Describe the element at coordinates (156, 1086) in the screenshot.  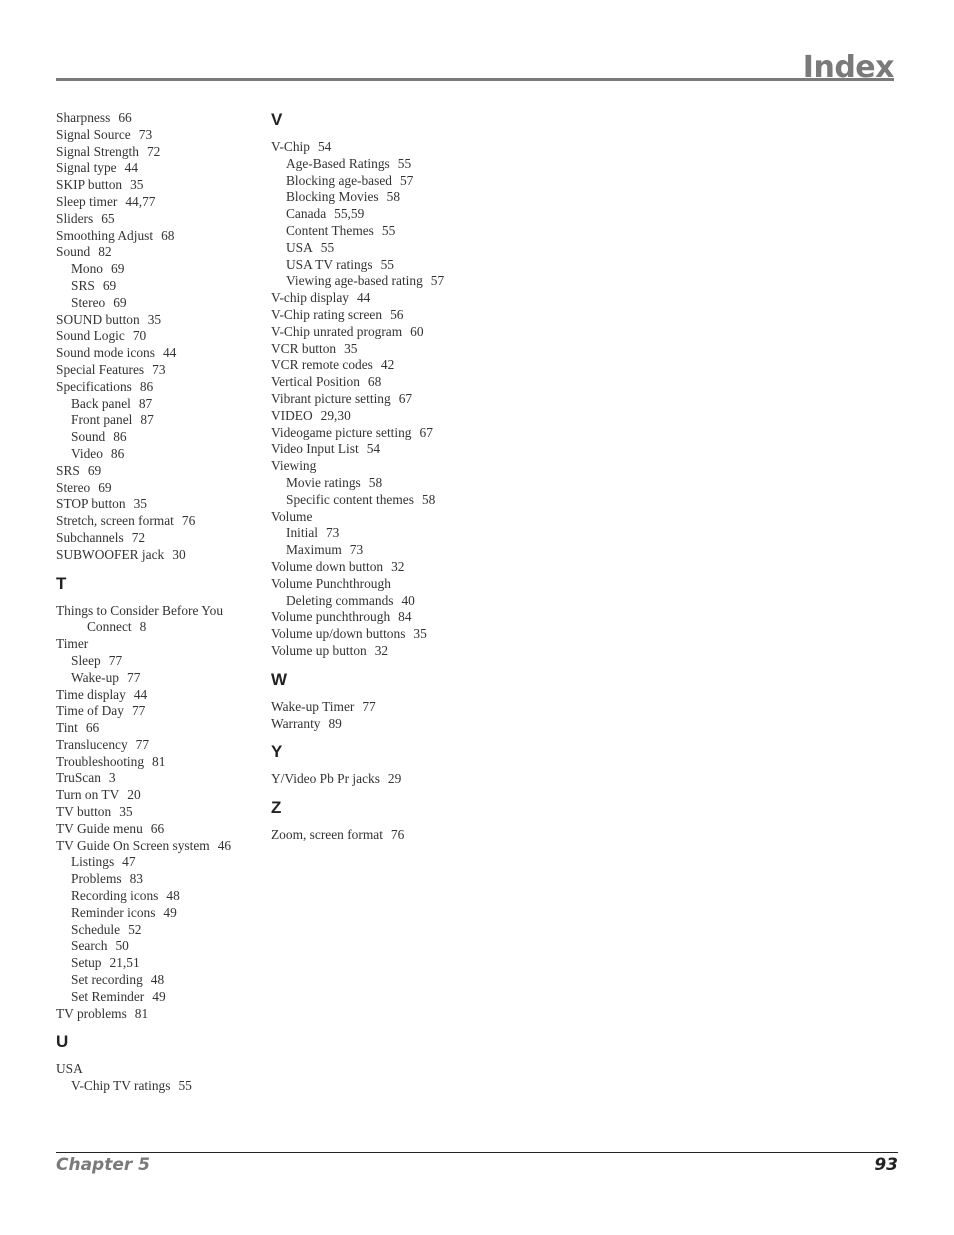
I see `index-subentry: V-Chip TV ratings 55` at that location.